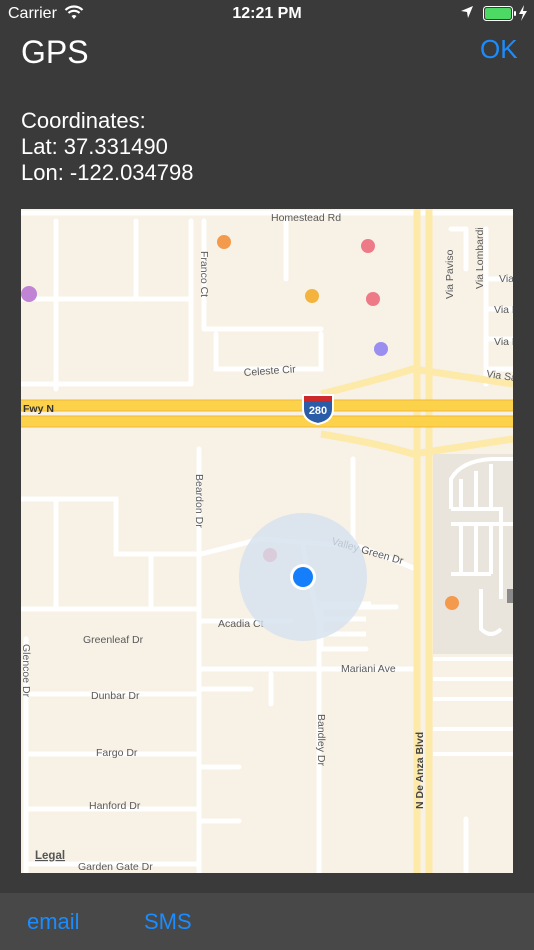 This screenshot has width=534, height=950. What do you see at coordinates (168, 922) in the screenshot?
I see `sms-button: SMS` at bounding box center [168, 922].